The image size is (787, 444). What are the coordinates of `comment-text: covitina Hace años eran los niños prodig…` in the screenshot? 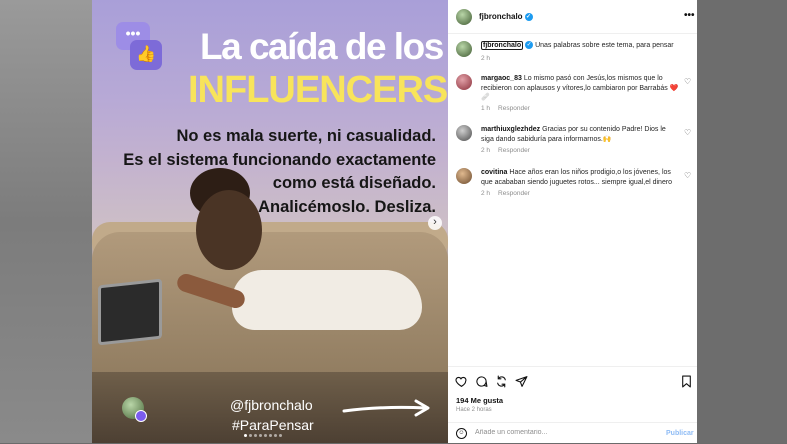 It's located at (580, 177).